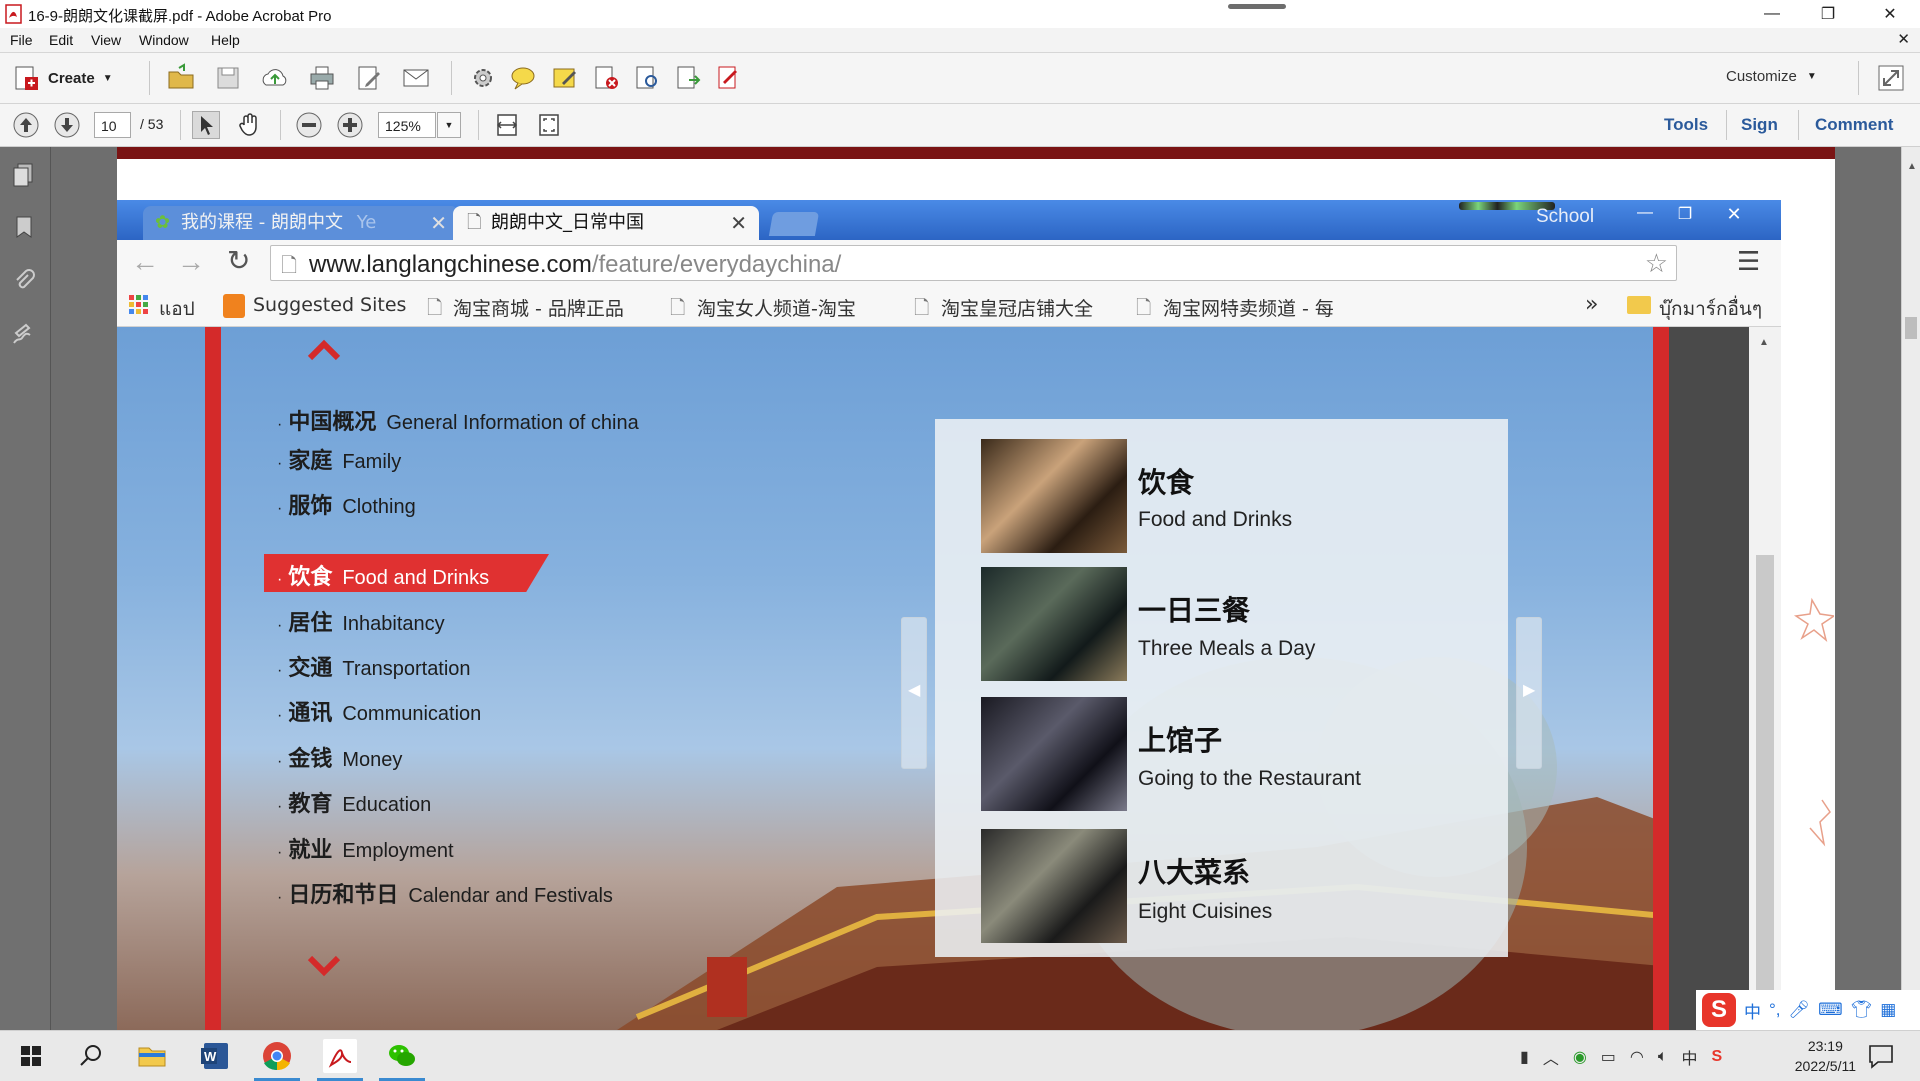 This screenshot has height=1081, width=1920. Describe the element at coordinates (647, 78) in the screenshot. I see `find-page-icon` at that location.